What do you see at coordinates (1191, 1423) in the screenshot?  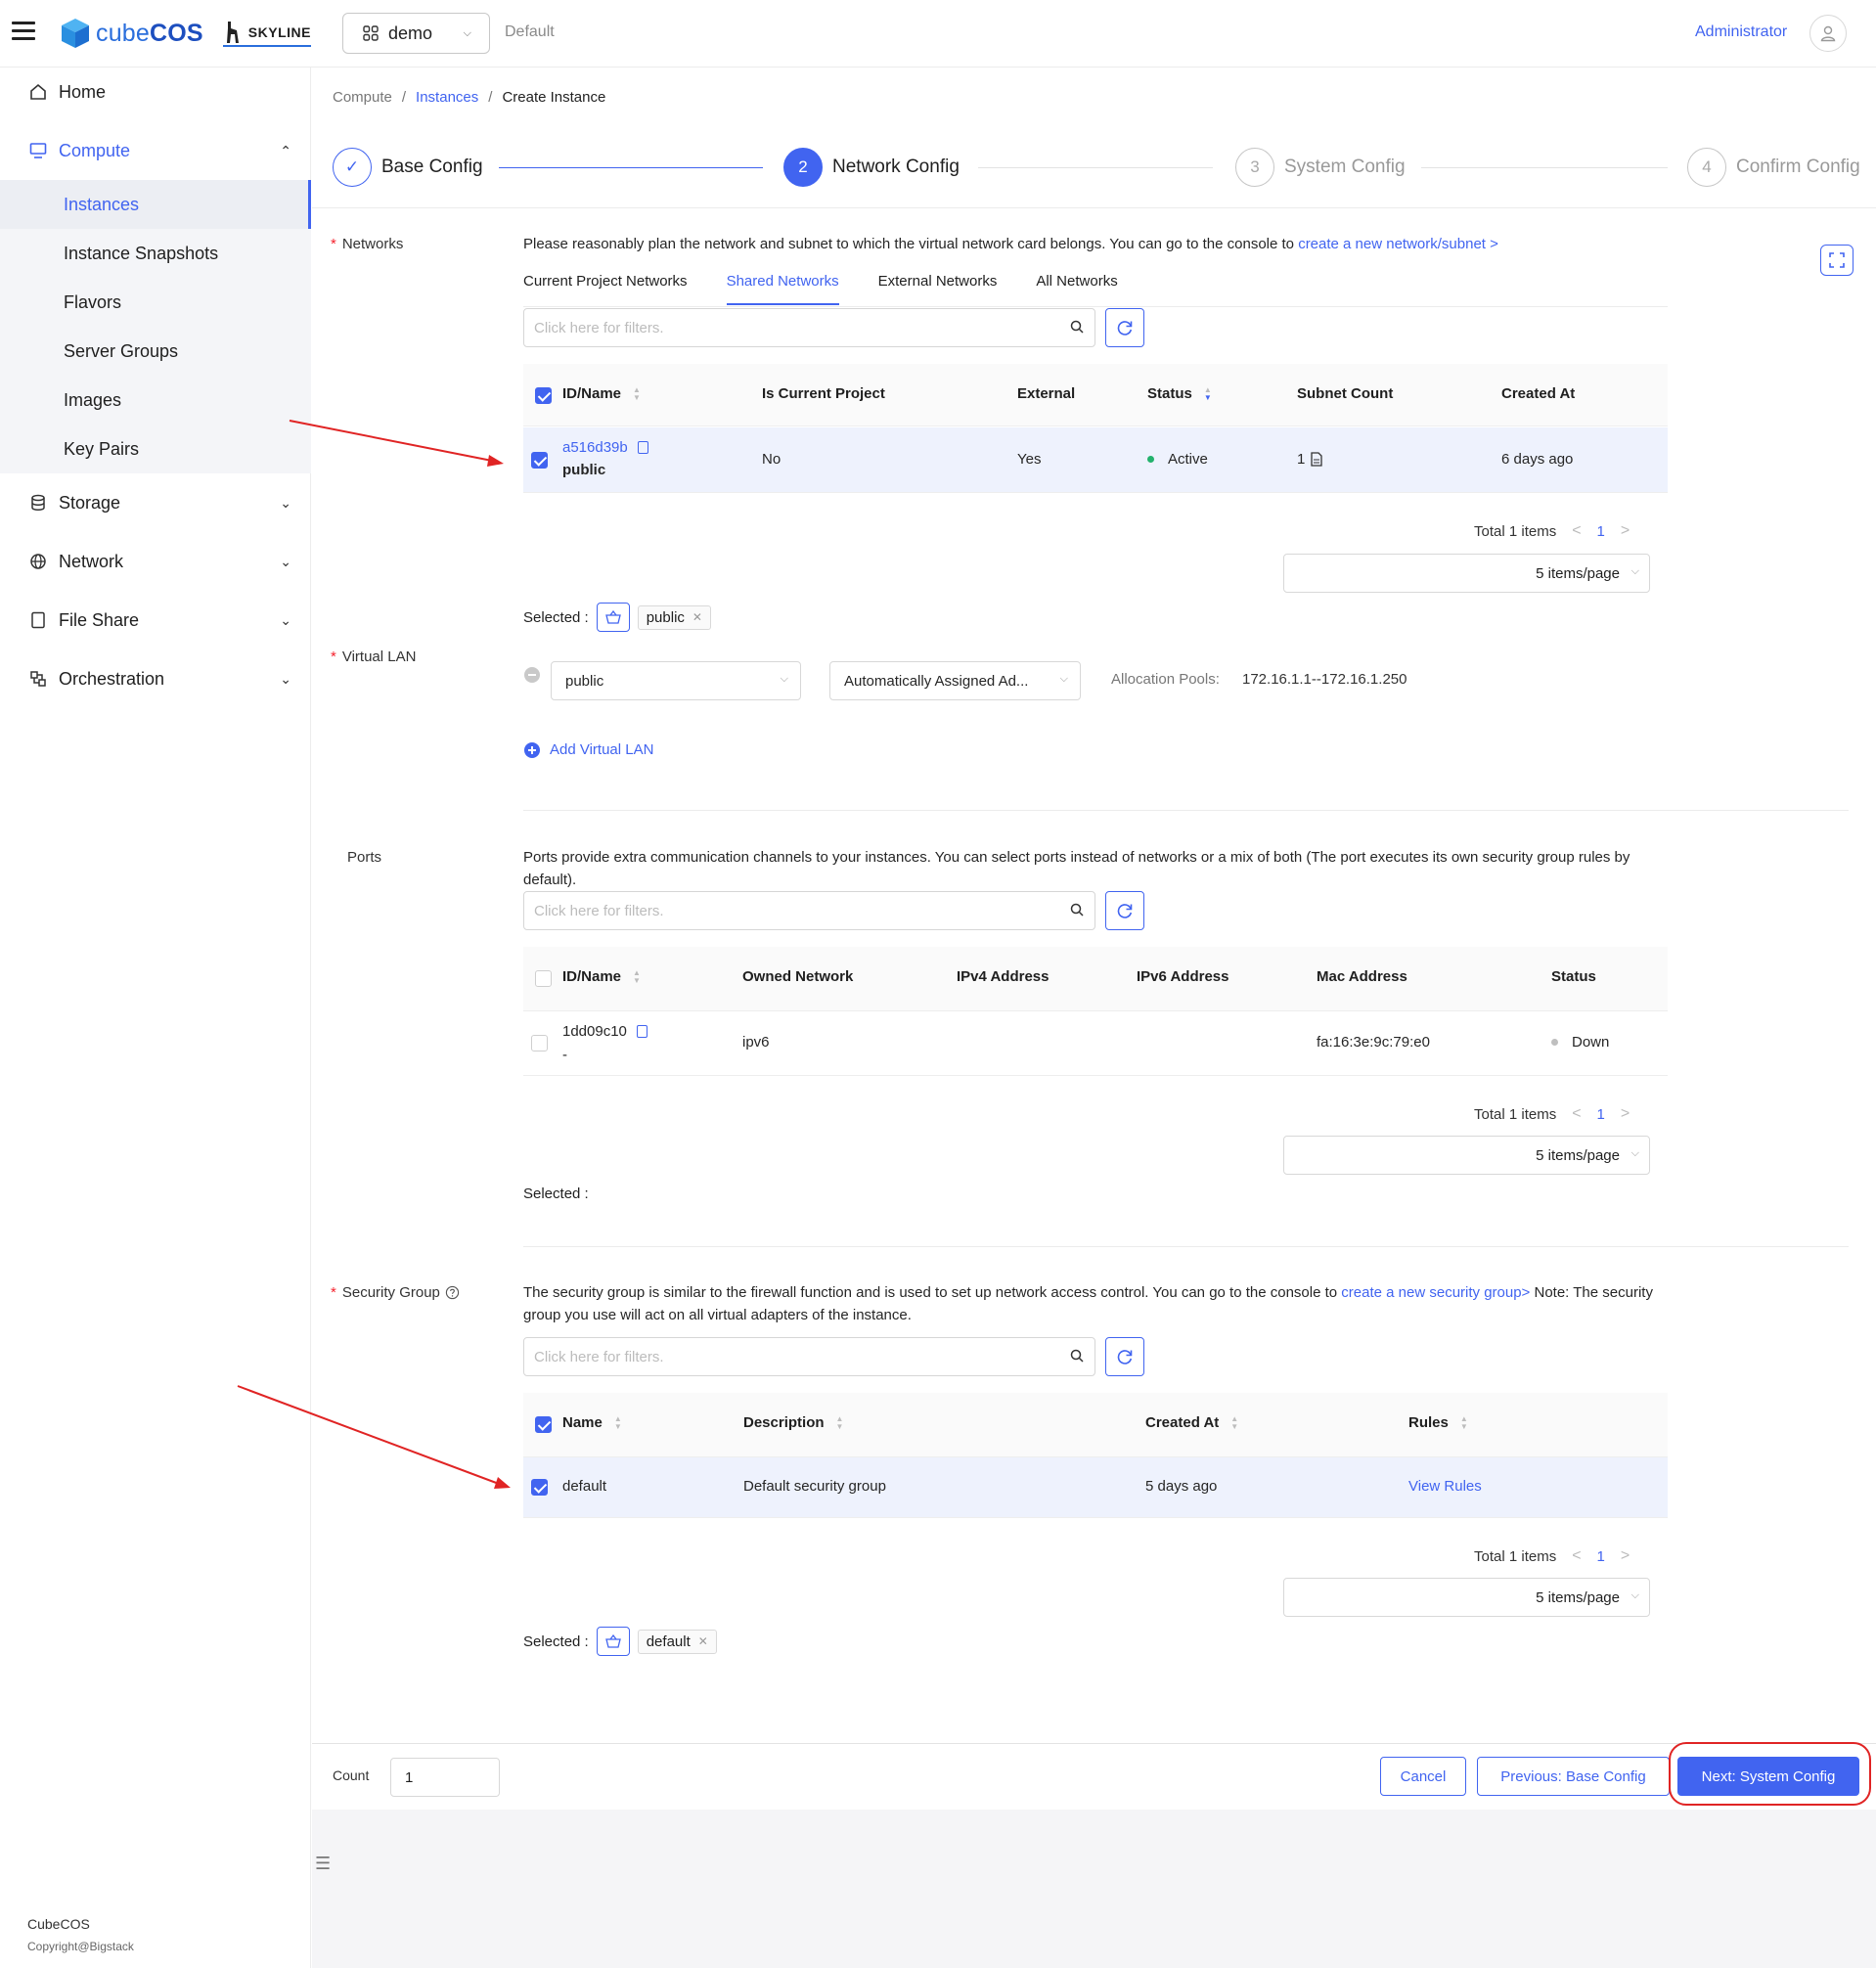 I see `col-created-at: Created At ▲ ▼` at bounding box center [1191, 1423].